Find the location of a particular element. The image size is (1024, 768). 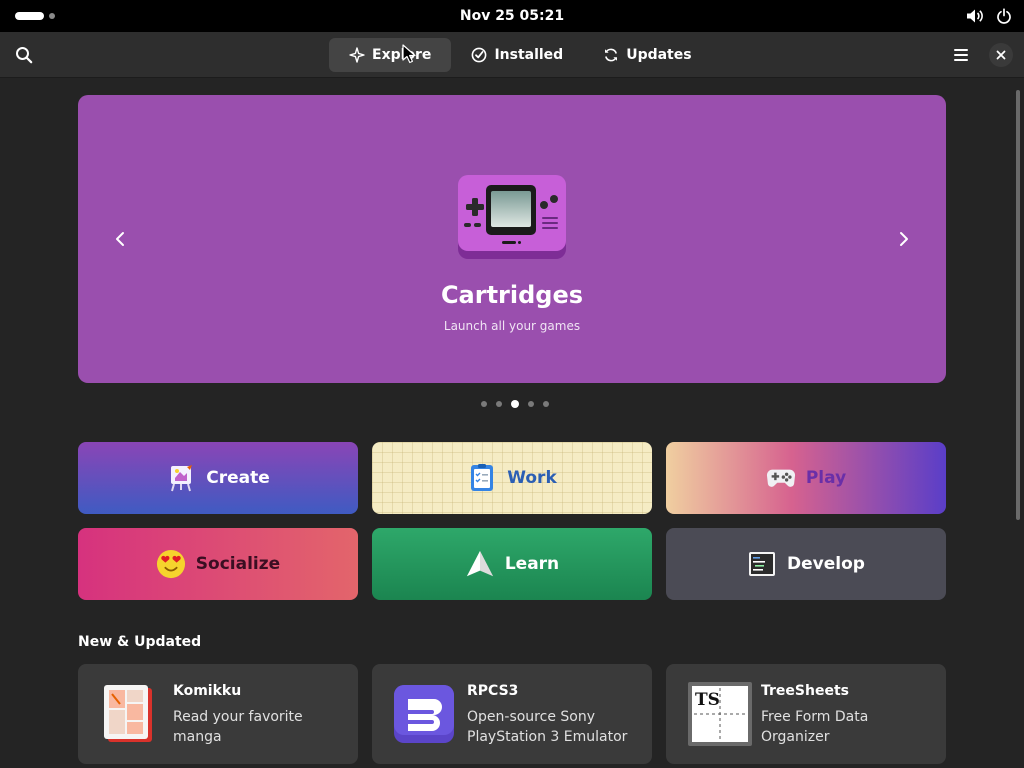

refresh-icon is located at coordinates (611, 55).